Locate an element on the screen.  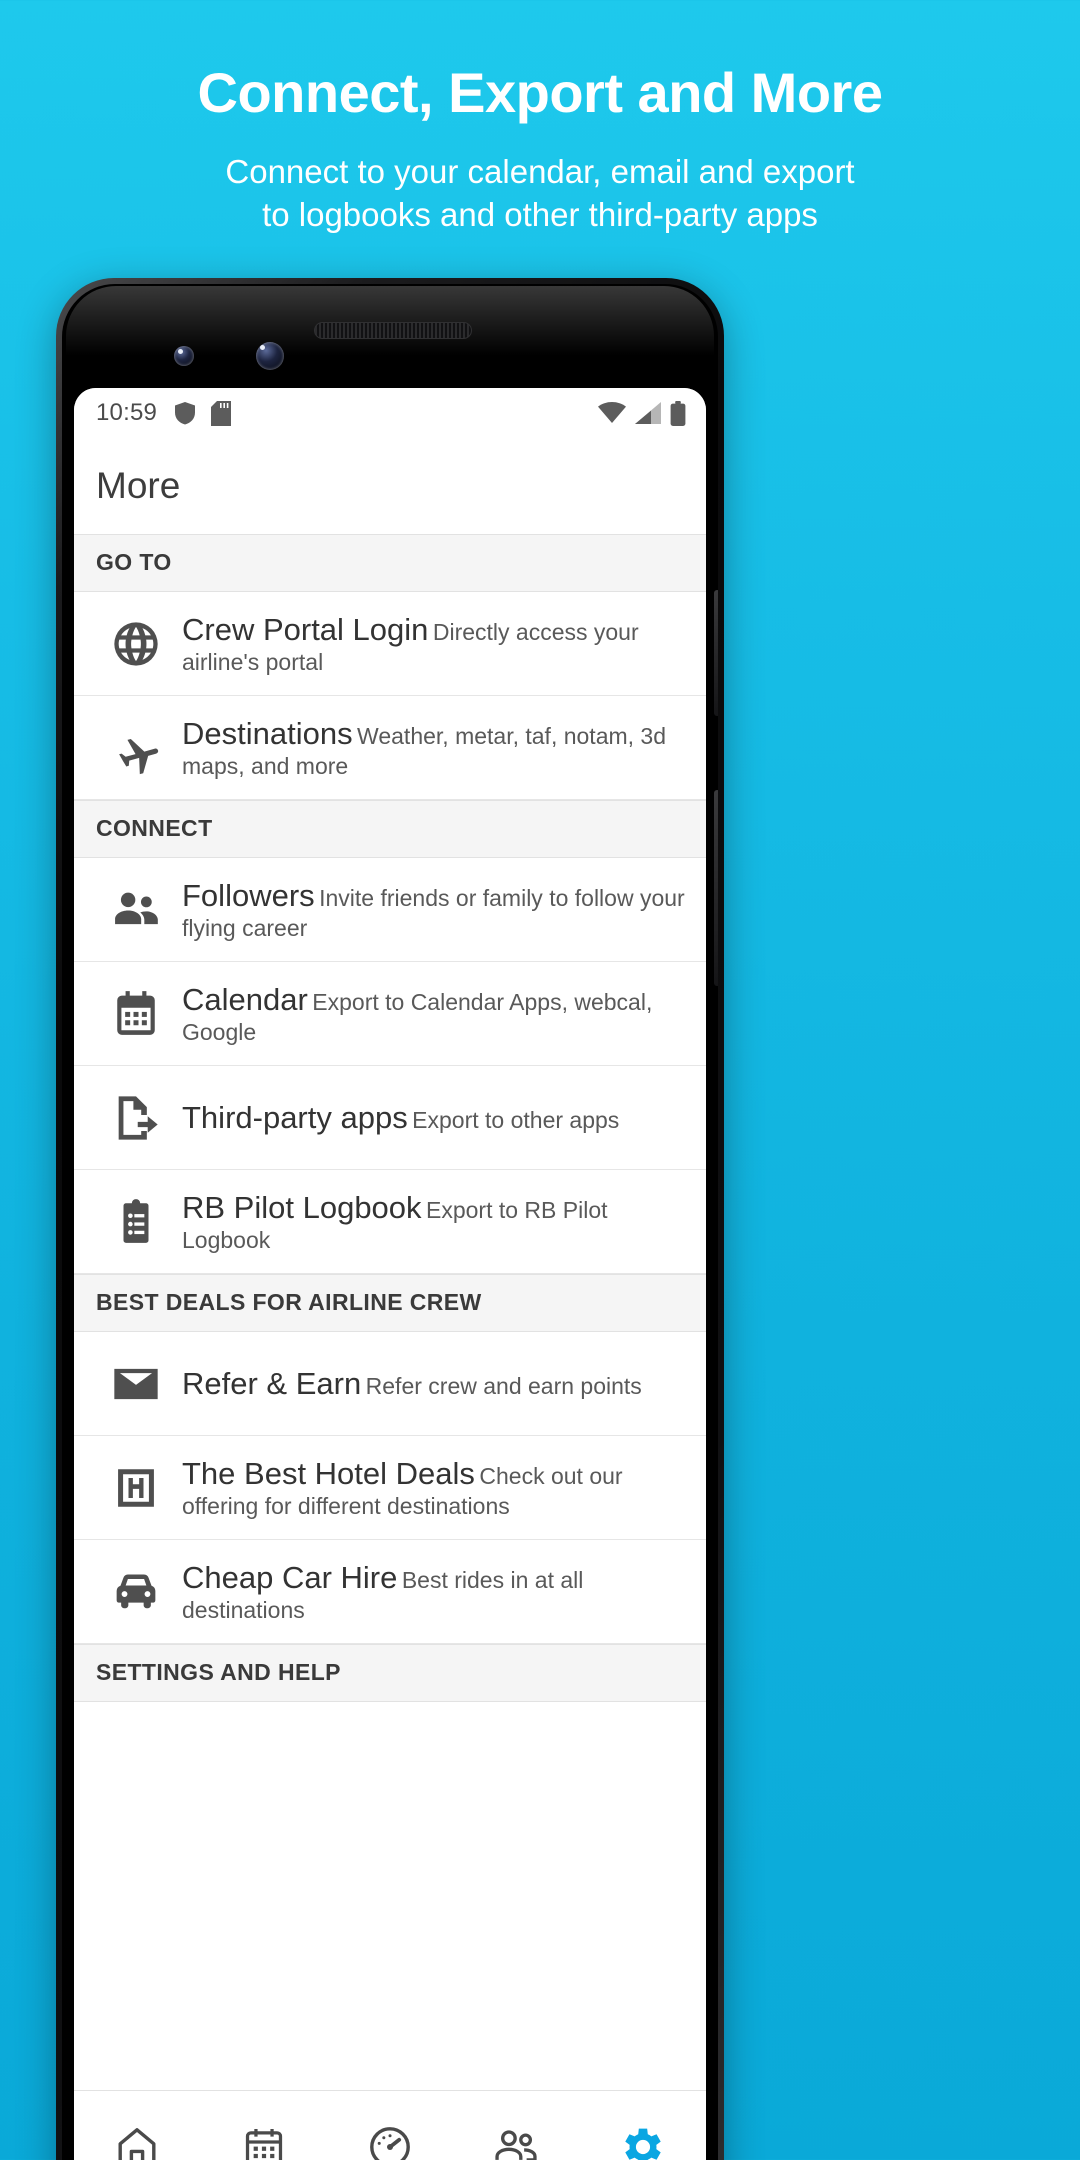
clipboard-list-icon is located at coordinates (136, 1222).